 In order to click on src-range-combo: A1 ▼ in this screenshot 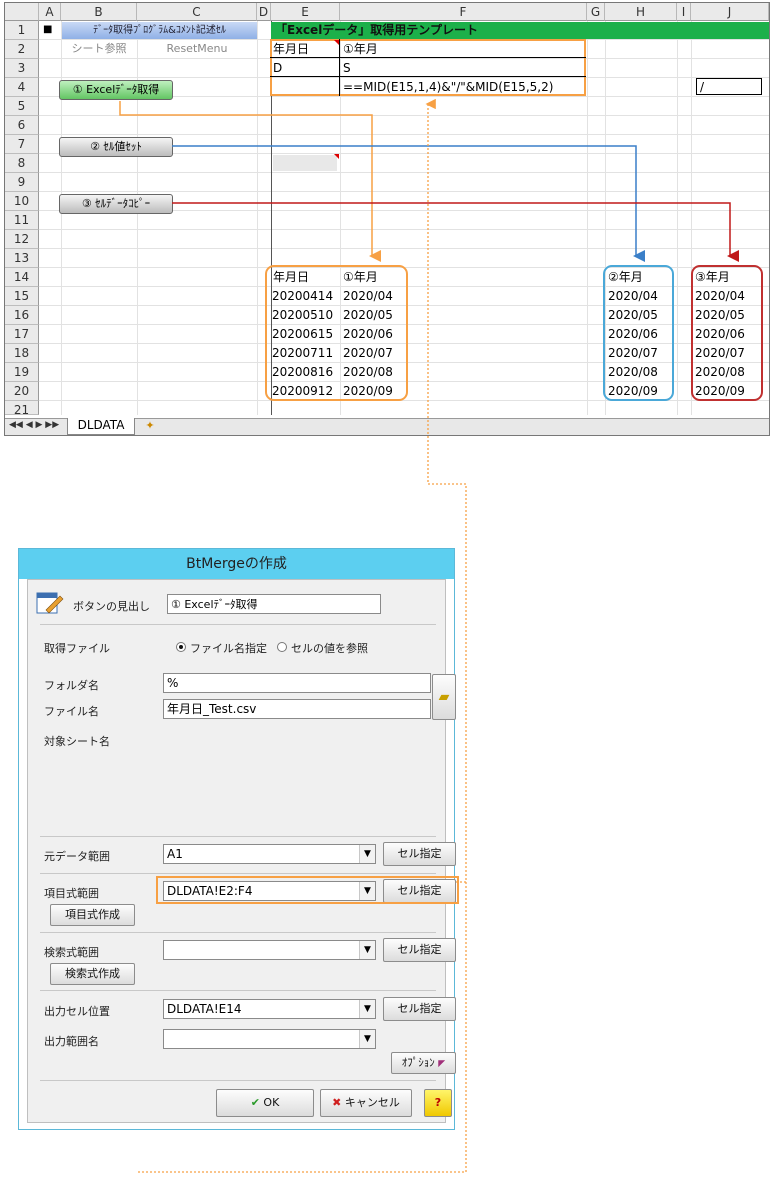, I will do `click(269, 854)`.